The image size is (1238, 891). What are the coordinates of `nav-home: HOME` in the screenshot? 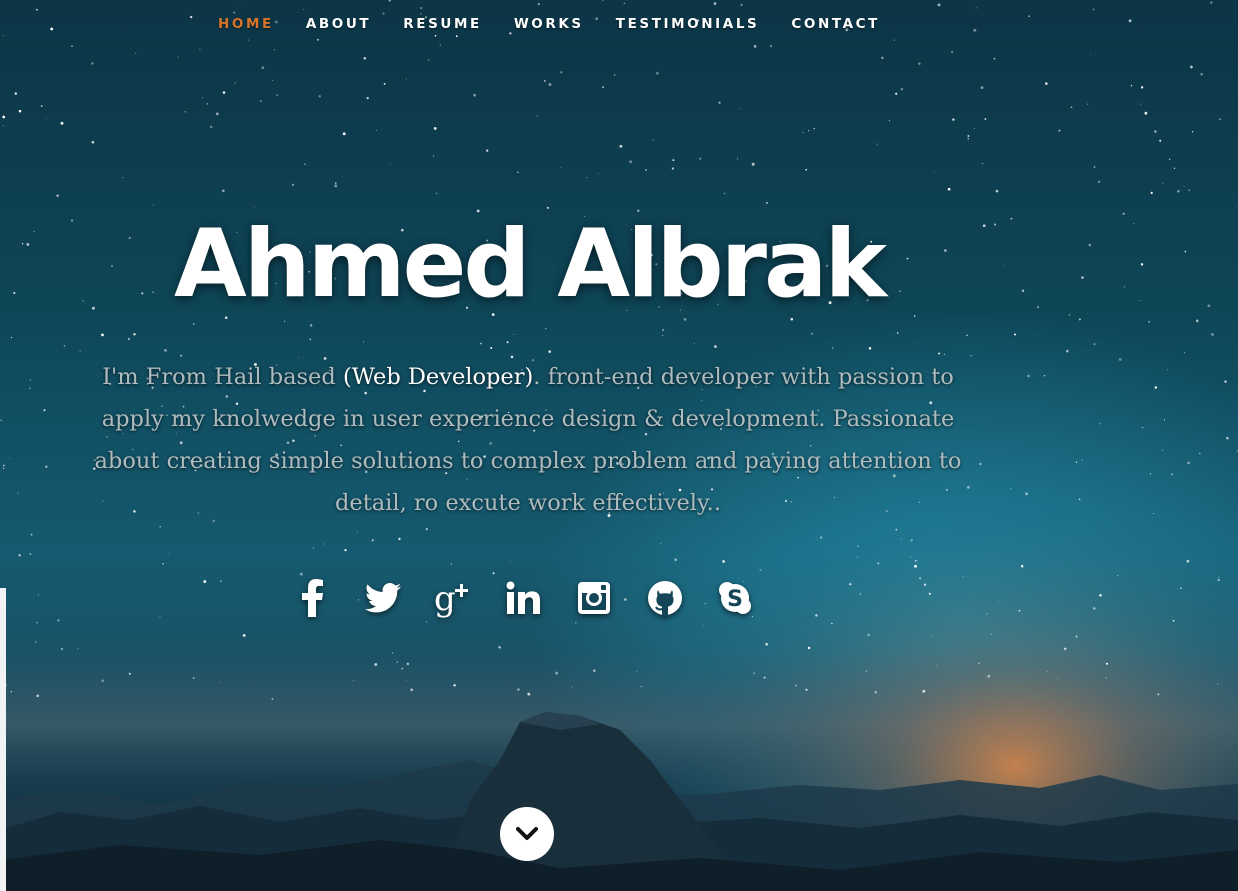 It's located at (246, 25).